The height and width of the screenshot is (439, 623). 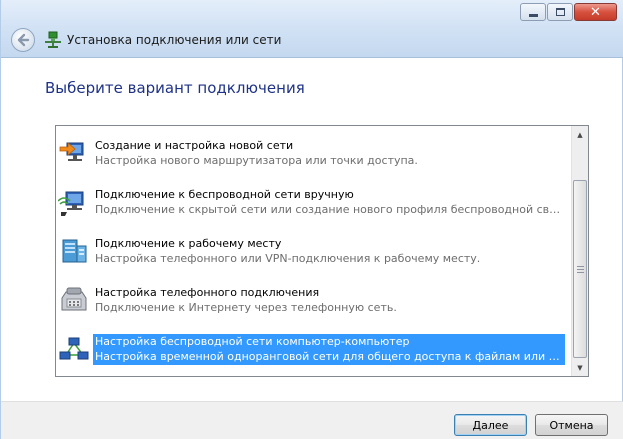 I want to click on workplace-icon, so click(x=74, y=251).